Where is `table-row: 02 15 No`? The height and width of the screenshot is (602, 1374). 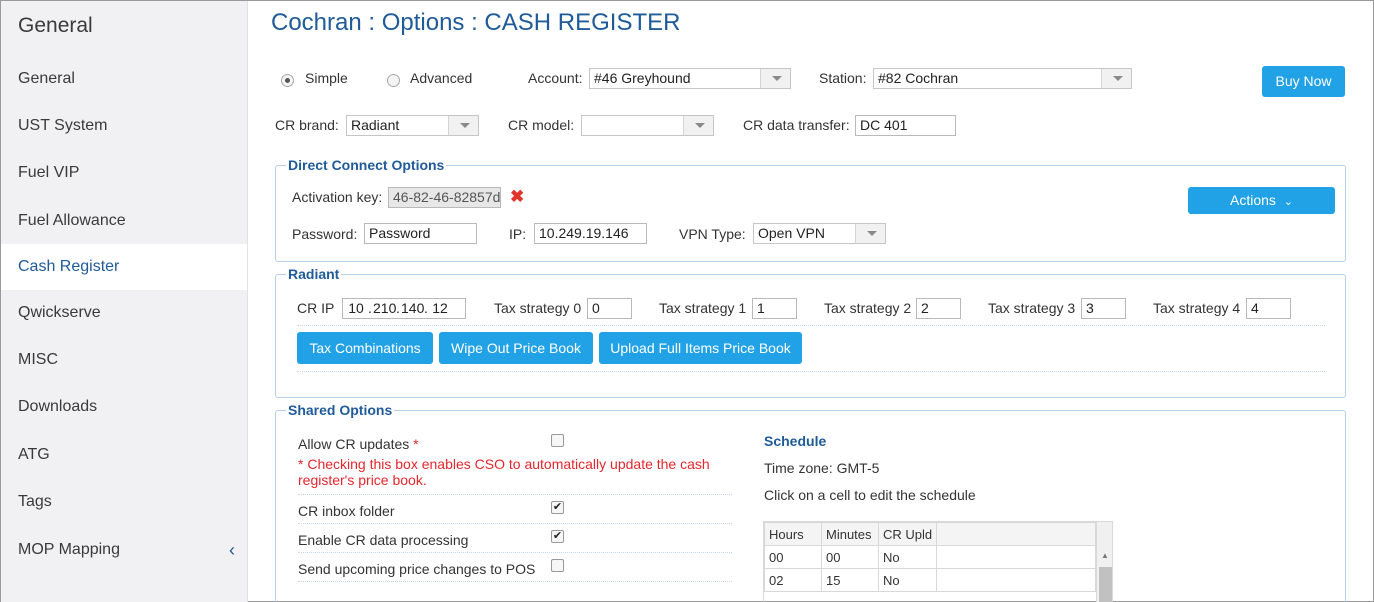 table-row: 02 15 No is located at coordinates (930, 580).